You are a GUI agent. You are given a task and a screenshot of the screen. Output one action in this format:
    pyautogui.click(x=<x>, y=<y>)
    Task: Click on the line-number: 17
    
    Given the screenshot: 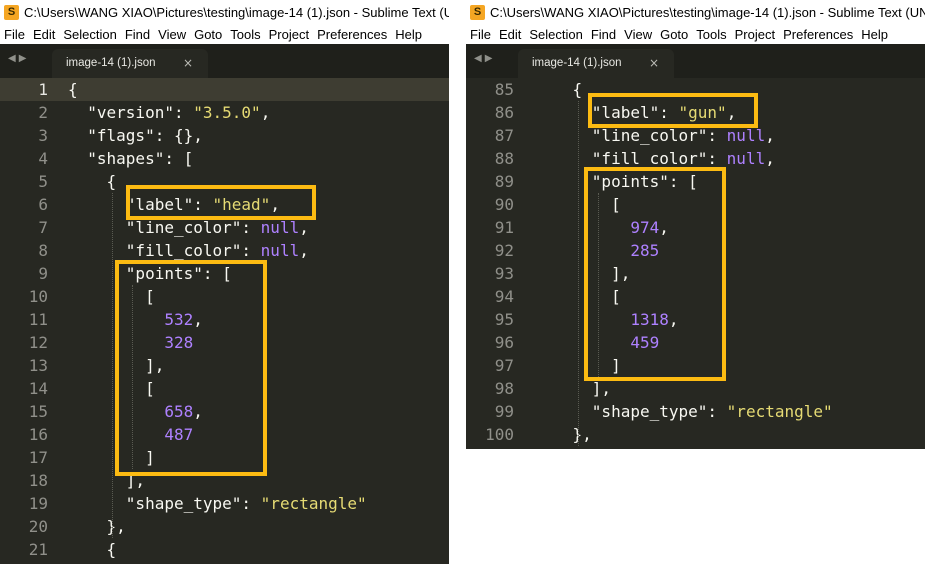 What is the action you would take?
    pyautogui.click(x=38, y=457)
    